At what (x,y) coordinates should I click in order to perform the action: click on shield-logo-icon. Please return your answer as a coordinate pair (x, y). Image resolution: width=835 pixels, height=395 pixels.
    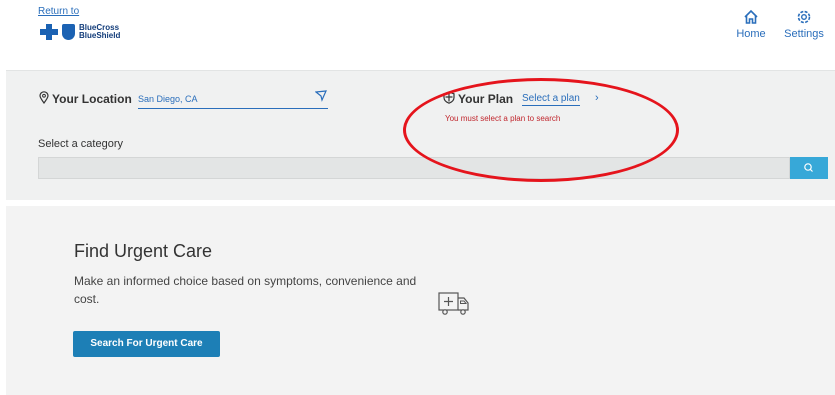
    Looking at the image, I should click on (68, 32).